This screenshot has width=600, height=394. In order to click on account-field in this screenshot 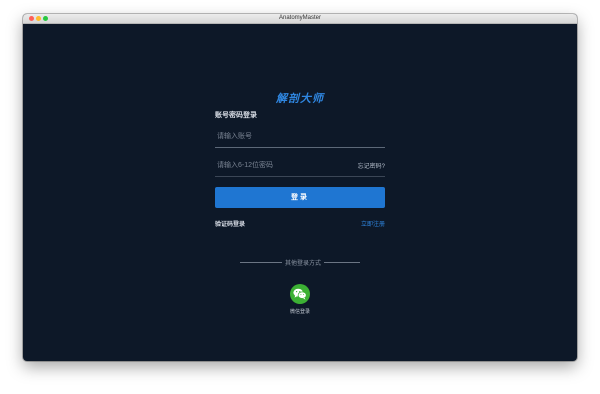, I will do `click(300, 137)`.